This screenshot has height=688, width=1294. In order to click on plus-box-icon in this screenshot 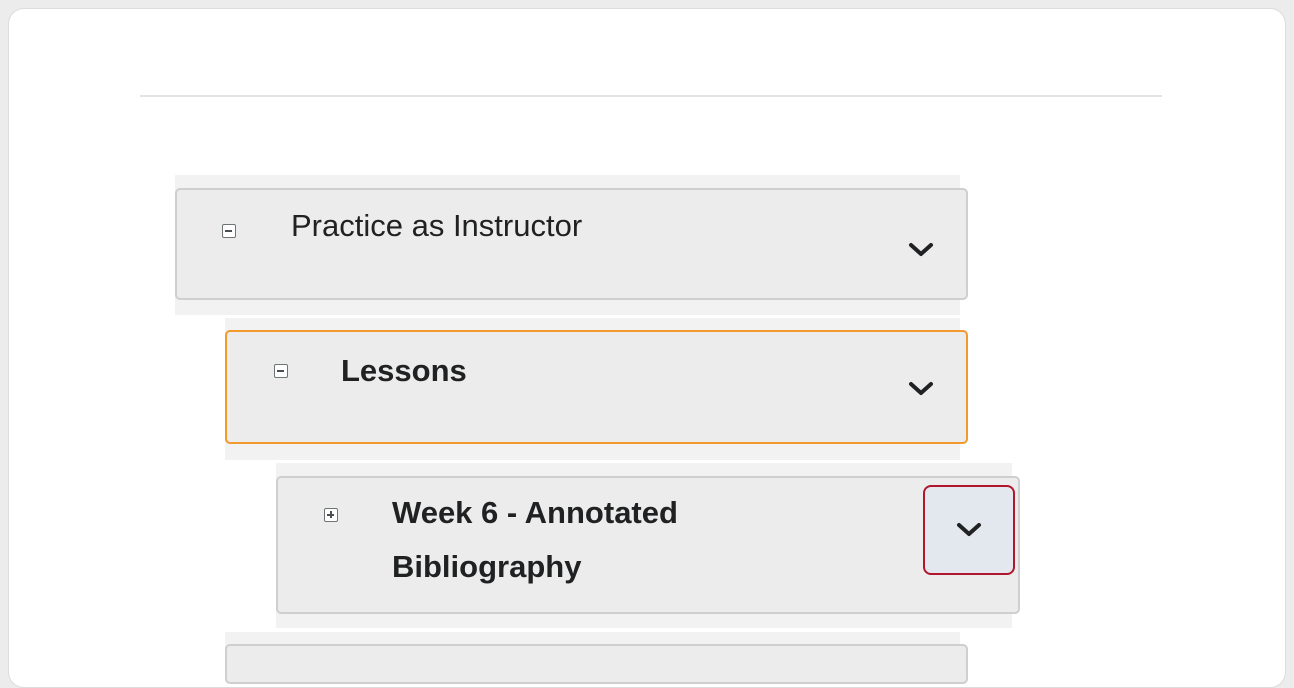, I will do `click(331, 515)`.